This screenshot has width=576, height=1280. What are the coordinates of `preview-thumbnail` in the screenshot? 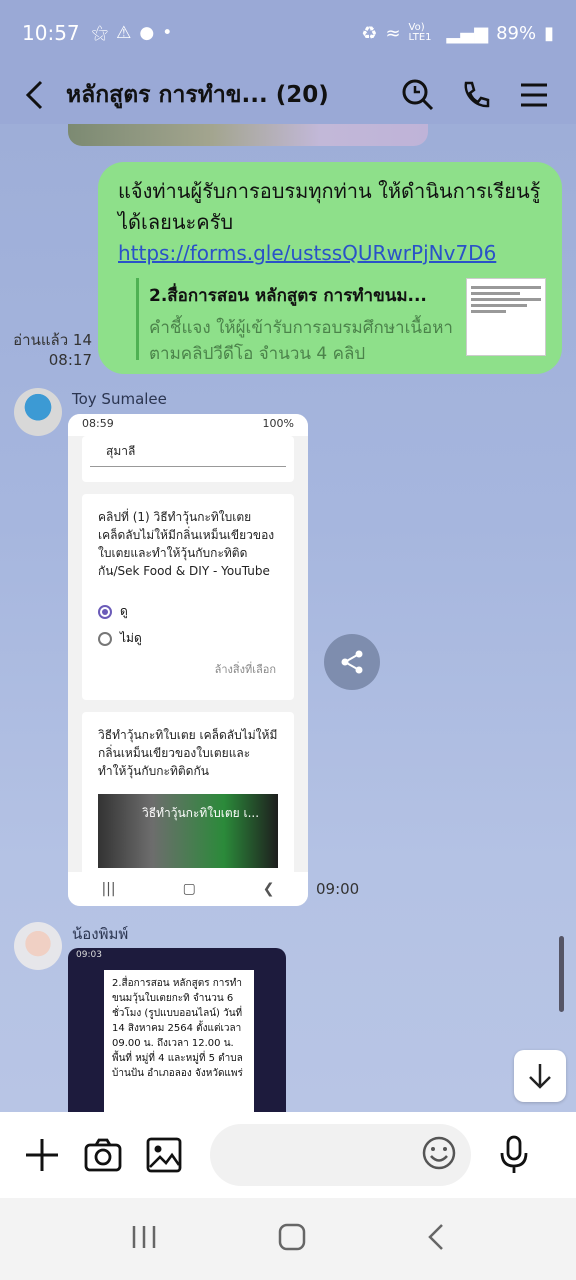 It's located at (506, 317).